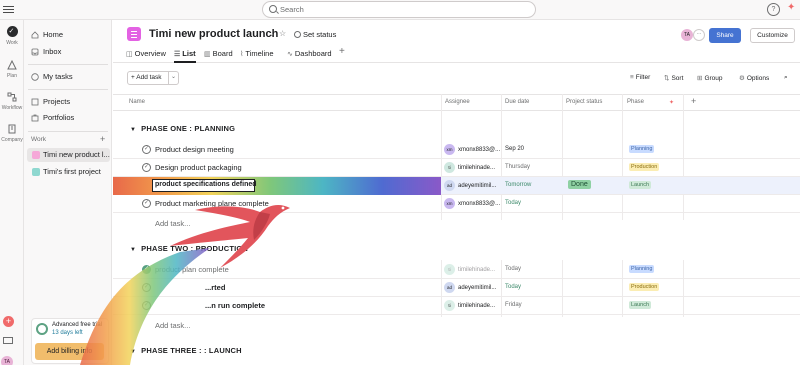 This screenshot has height=365, width=800. I want to click on project-status-tag: Done, so click(579, 184).